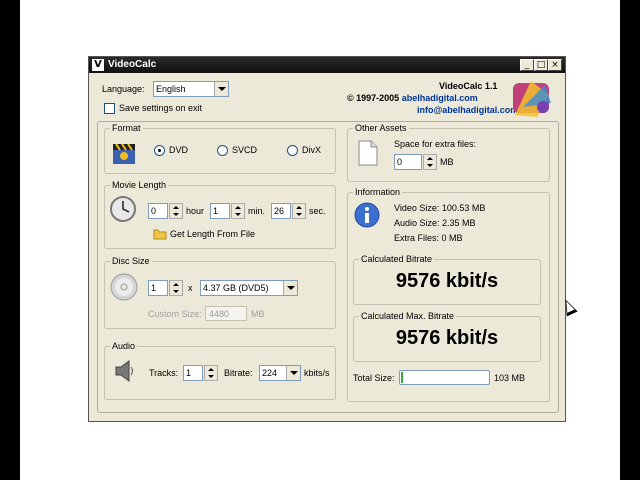 This screenshot has width=640, height=480. What do you see at coordinates (448, 152) in the screenshot?
I see `other-assets-group: Other Assets Space for extra files: 0 MB` at bounding box center [448, 152].